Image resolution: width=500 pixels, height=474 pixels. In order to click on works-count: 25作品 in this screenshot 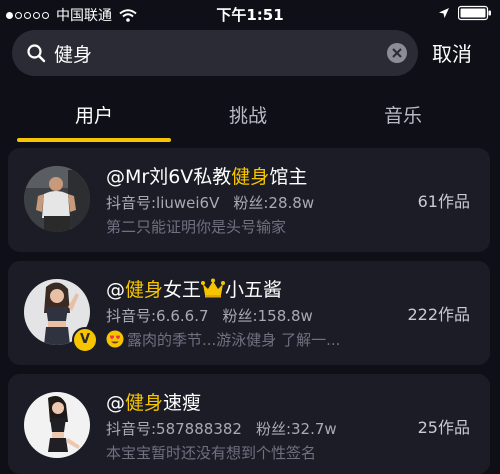, I will do `click(443, 427)`.